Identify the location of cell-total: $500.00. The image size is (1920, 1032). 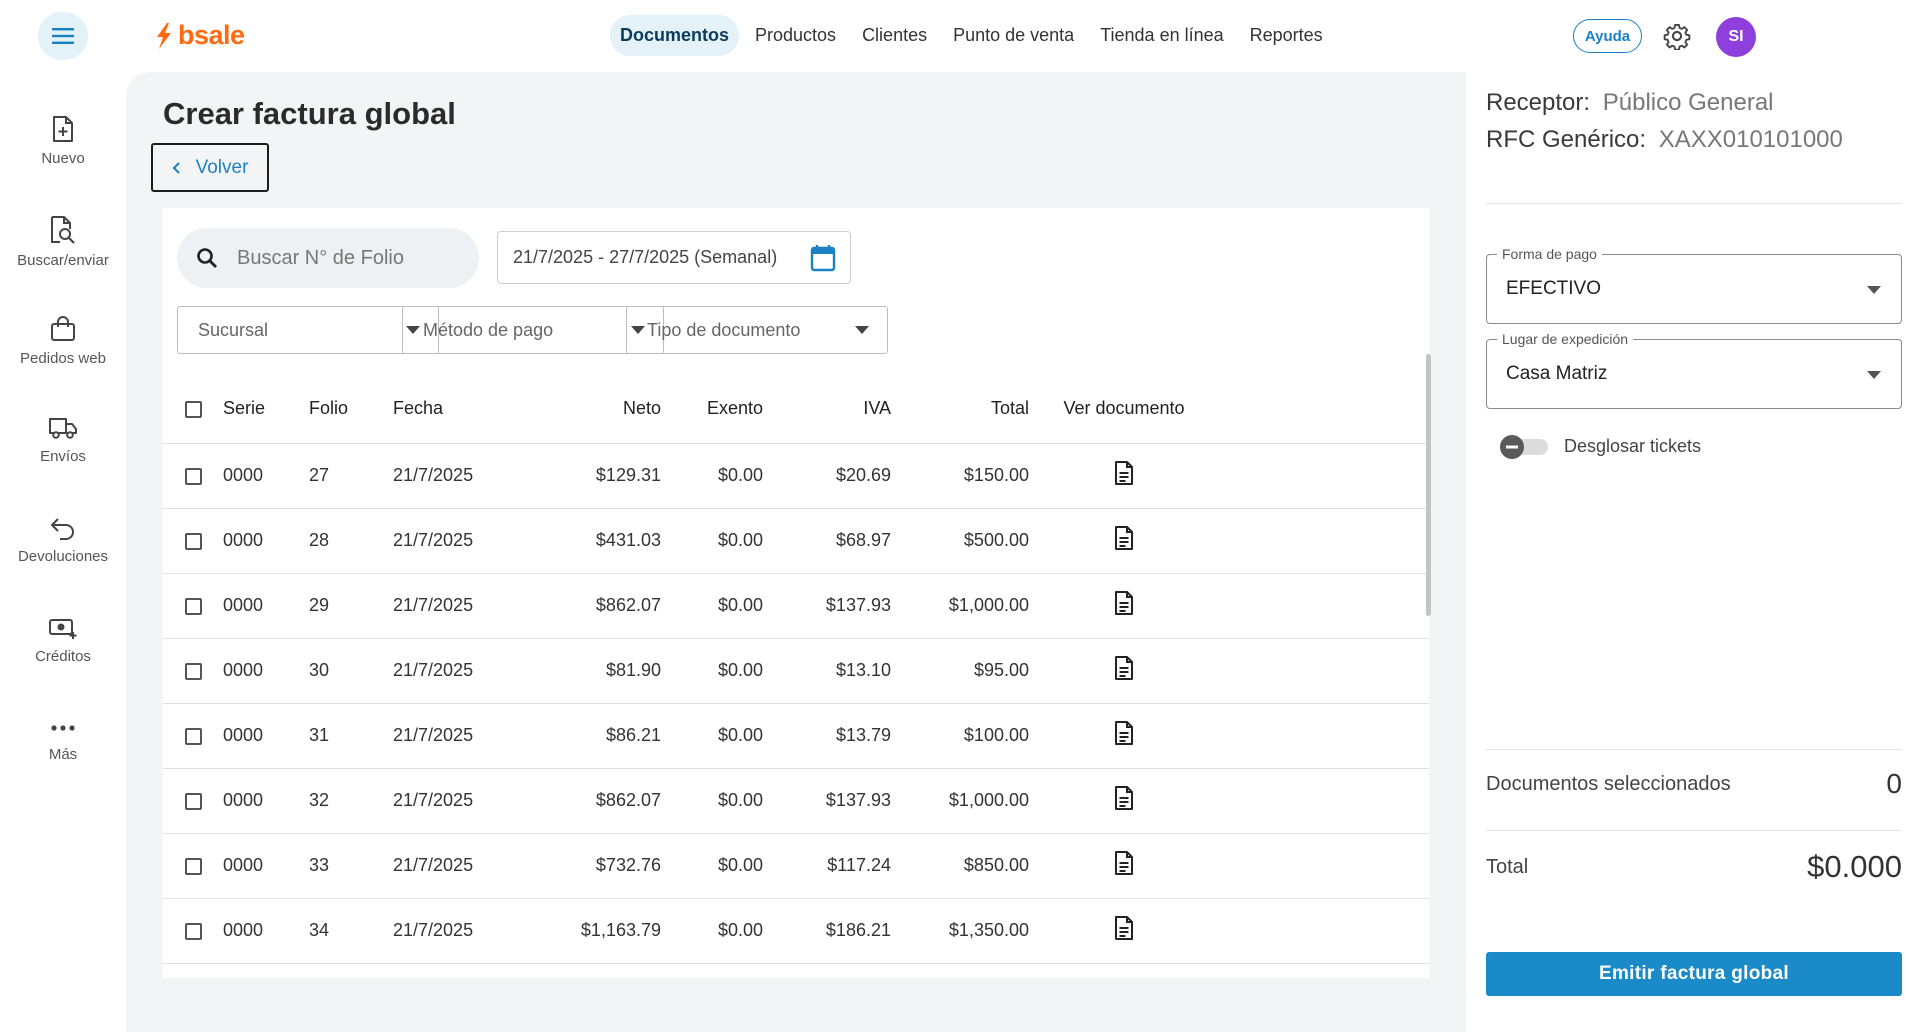
(960, 541).